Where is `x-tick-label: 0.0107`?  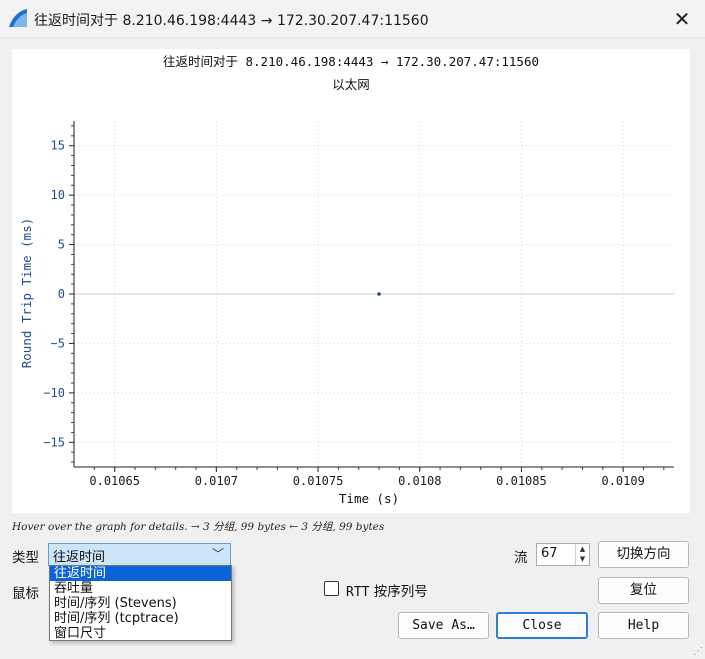
x-tick-label: 0.0107 is located at coordinates (216, 481).